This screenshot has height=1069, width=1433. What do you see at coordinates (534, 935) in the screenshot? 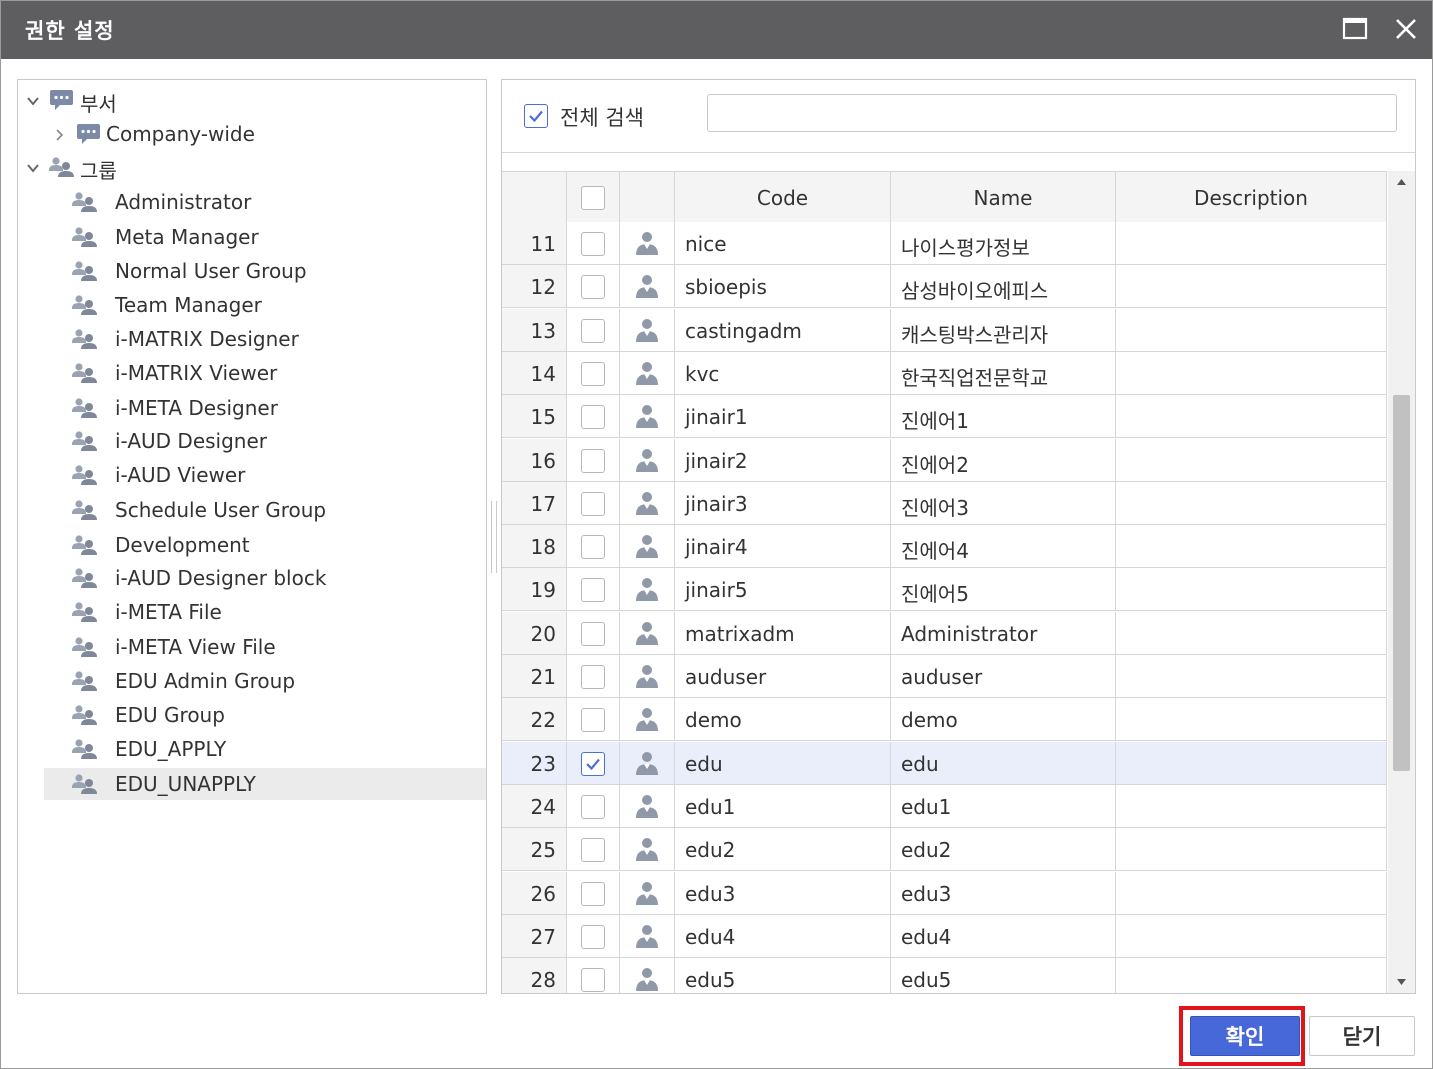
I see `row-number-cell: 27` at bounding box center [534, 935].